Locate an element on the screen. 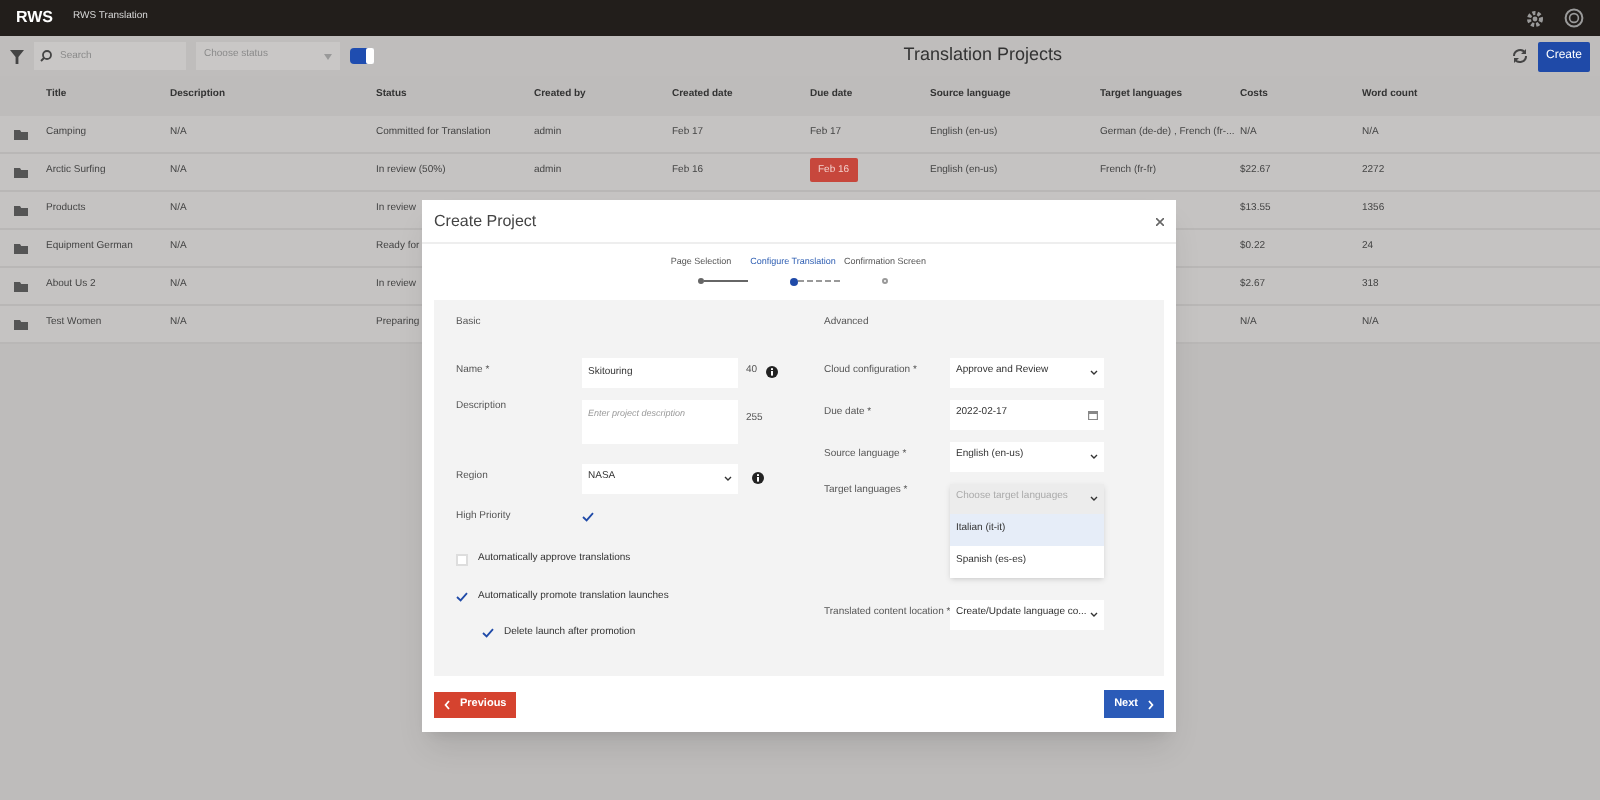 This screenshot has width=1600, height=800. dialog-title: Create Project is located at coordinates (485, 221).